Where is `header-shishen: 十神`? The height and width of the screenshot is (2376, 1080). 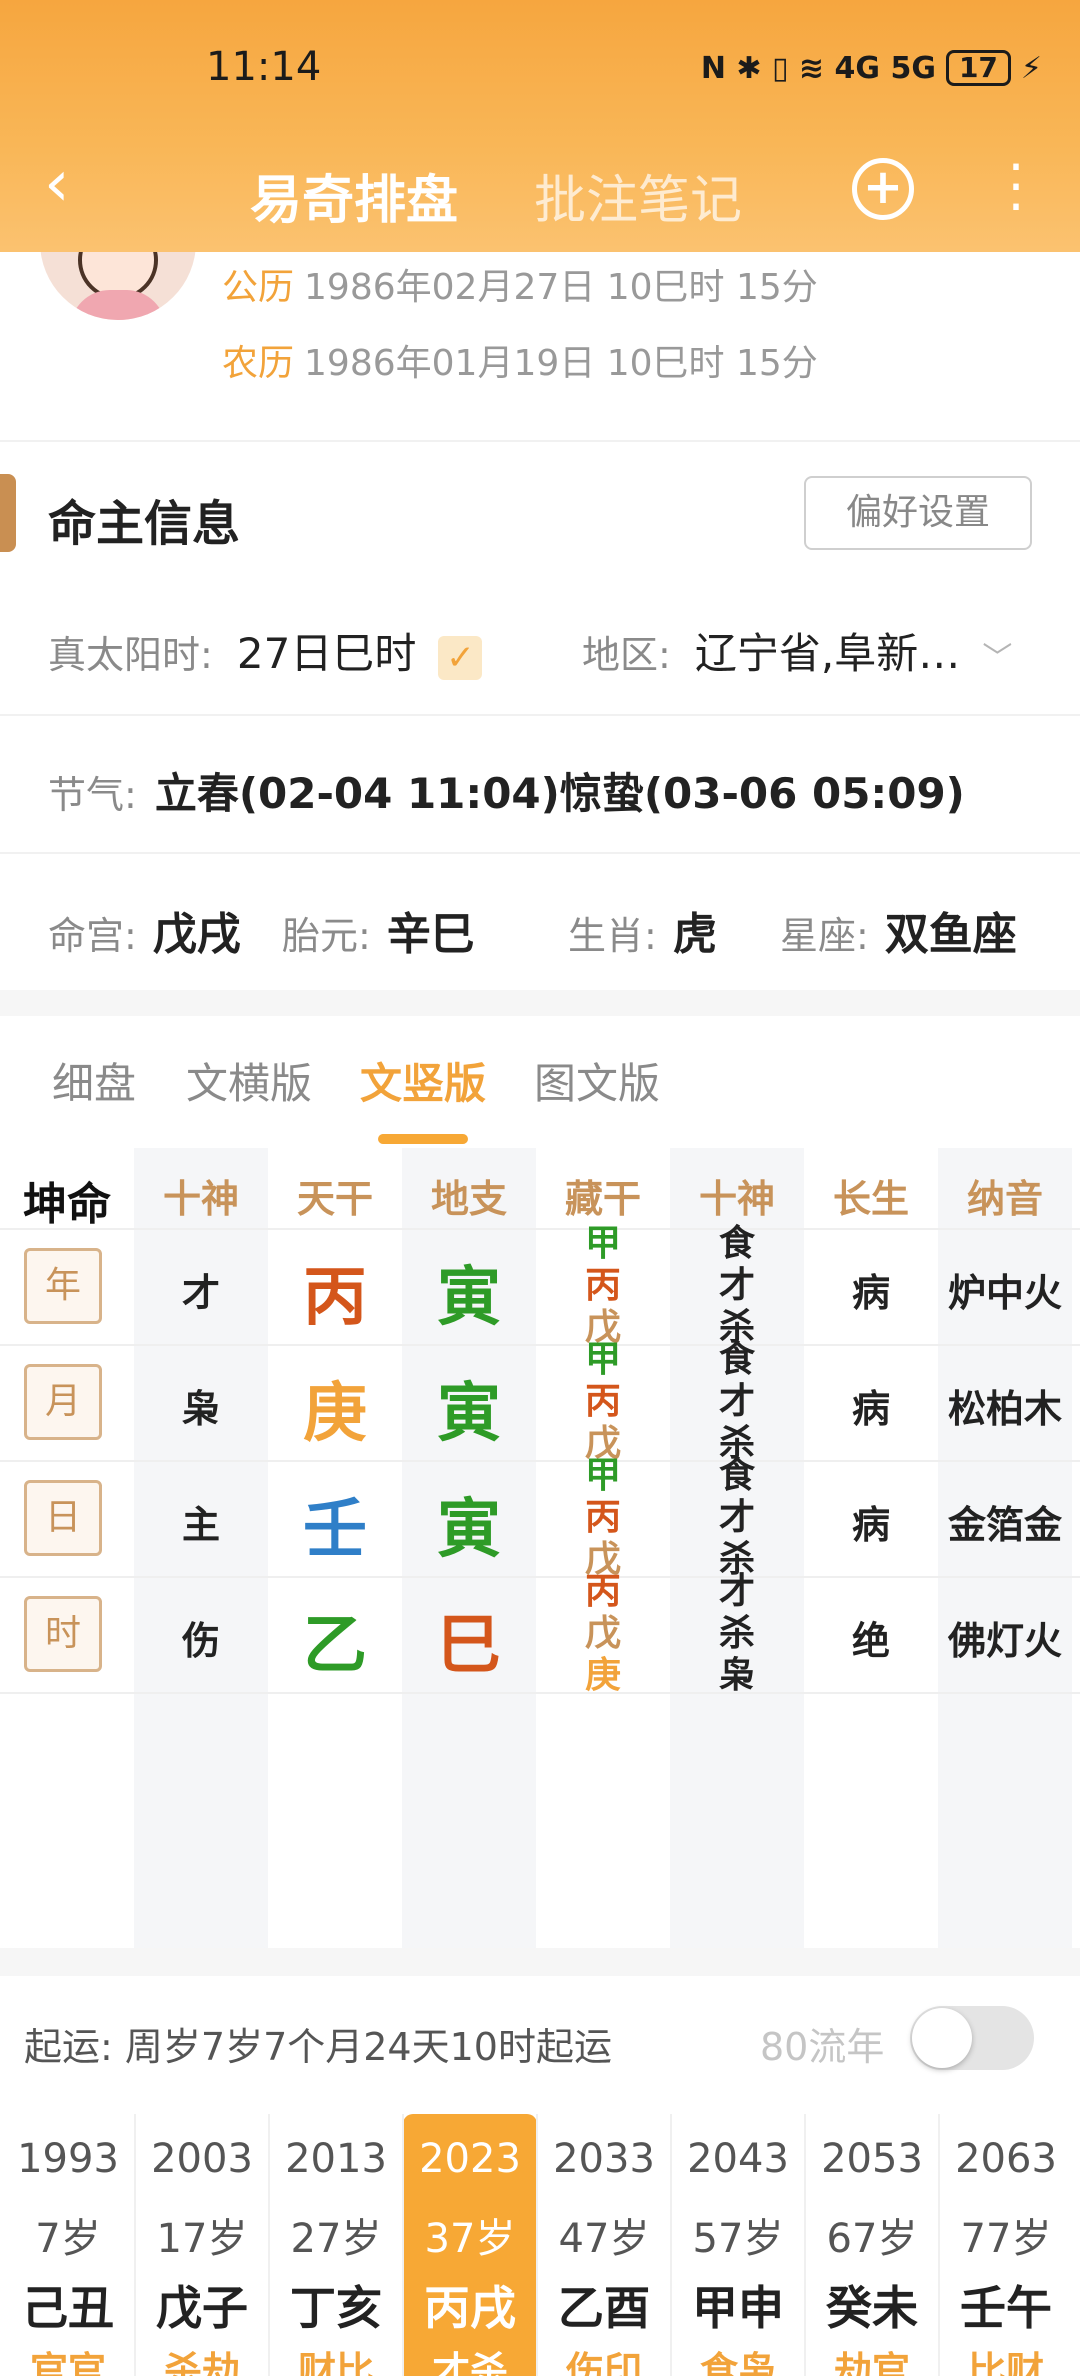 header-shishen: 十神 is located at coordinates (200, 1199).